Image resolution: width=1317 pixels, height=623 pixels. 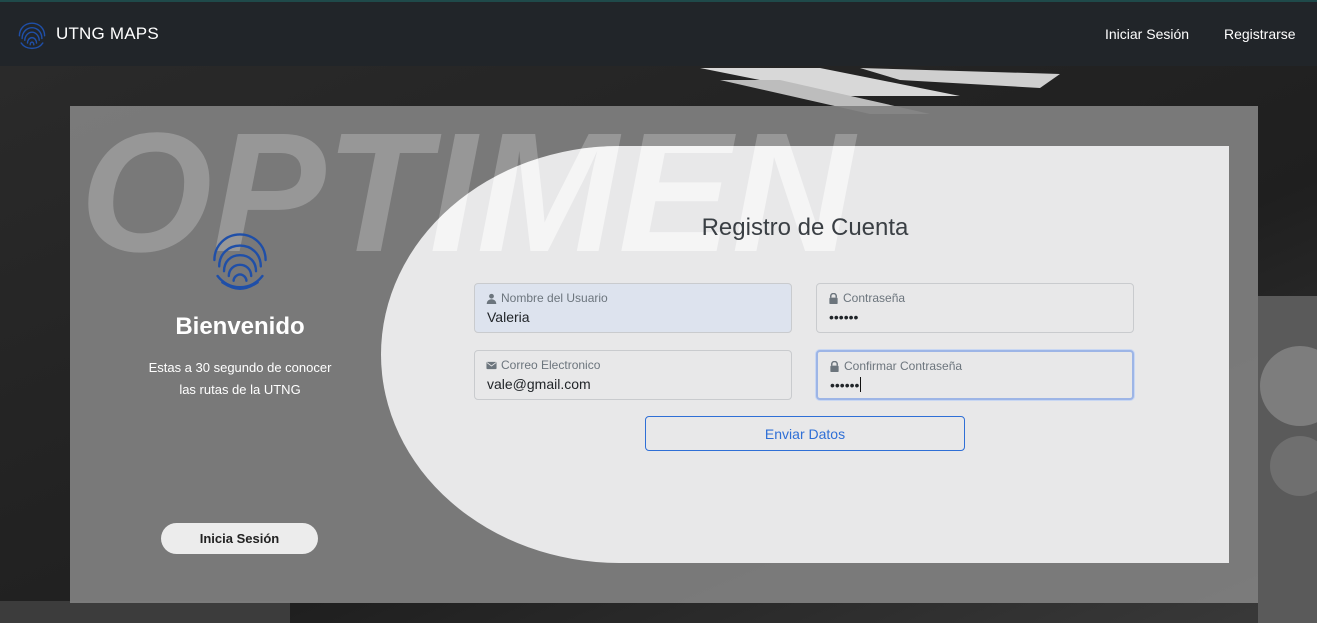 I want to click on text-cursor, so click(x=861, y=384).